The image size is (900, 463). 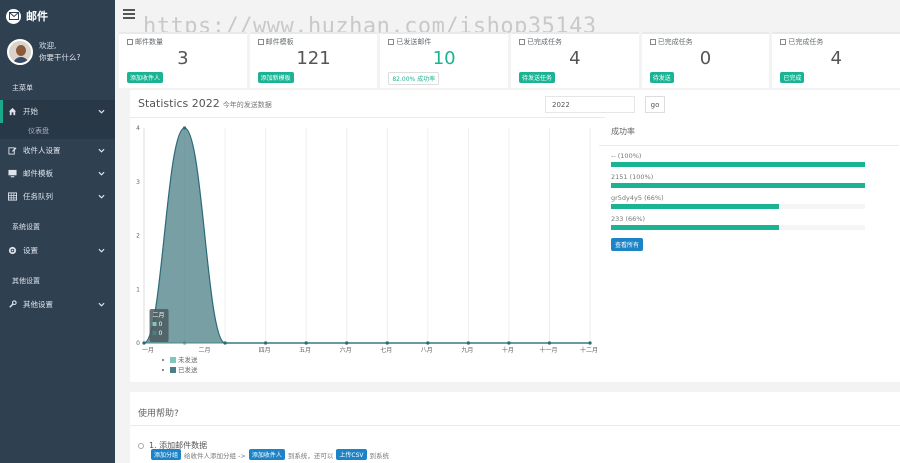 I want to click on legend-item: 未发送, so click(x=180, y=360).